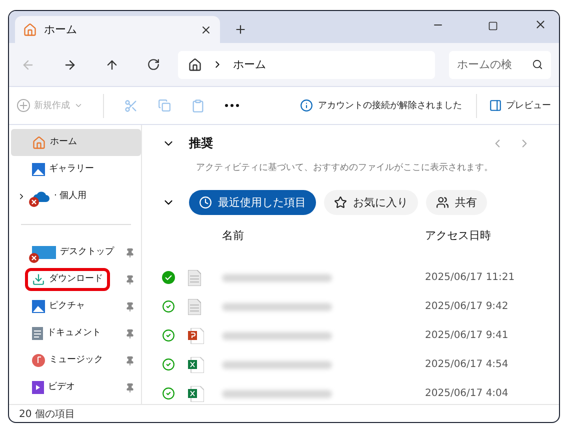 This screenshot has height=429, width=568. I want to click on notice-text: アカウントの接続が解除されました, so click(390, 106).